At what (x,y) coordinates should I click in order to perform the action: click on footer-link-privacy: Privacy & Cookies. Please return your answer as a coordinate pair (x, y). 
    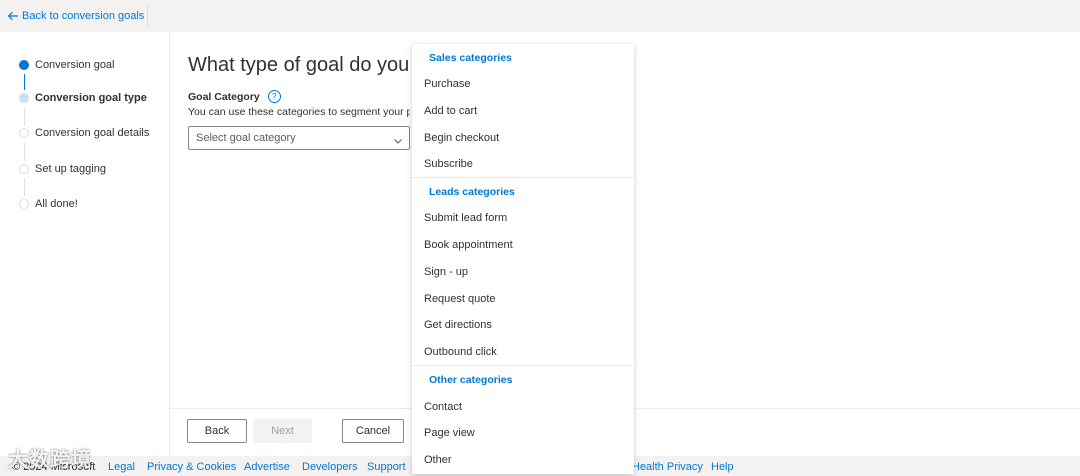
    Looking at the image, I should click on (191, 467).